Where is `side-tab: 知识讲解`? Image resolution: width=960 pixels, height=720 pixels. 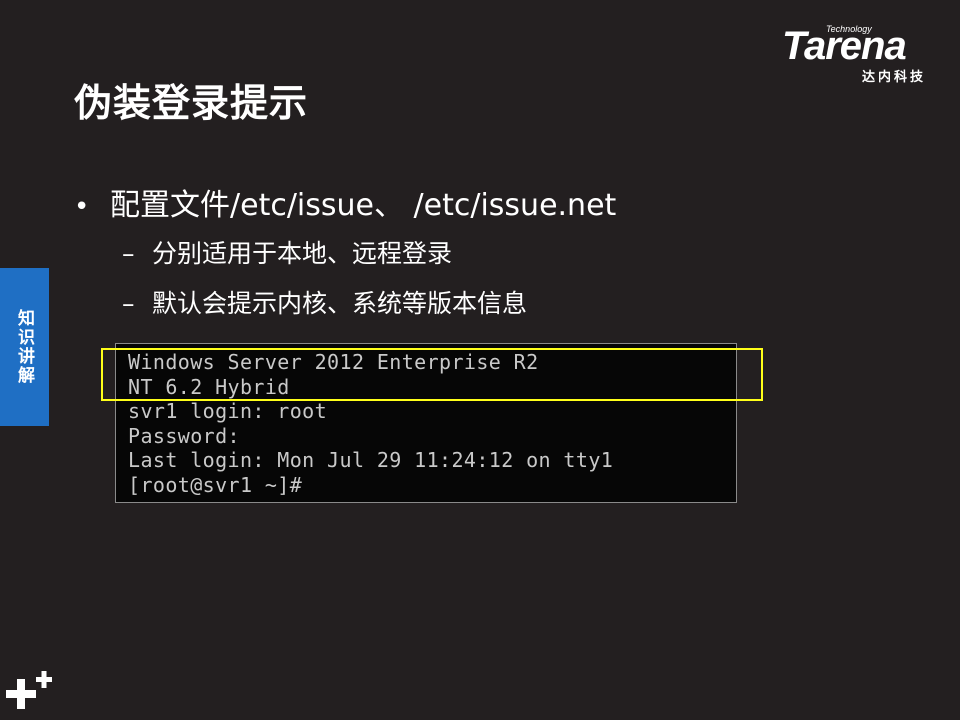
side-tab: 知识讲解 is located at coordinates (24, 347).